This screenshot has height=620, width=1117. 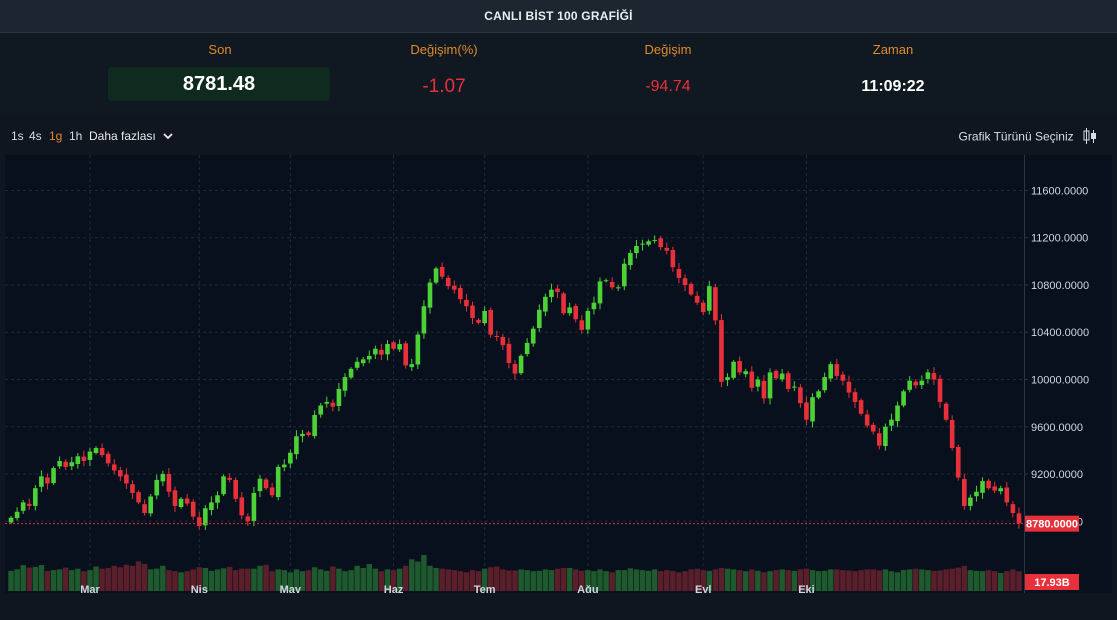 I want to click on timeframe-1h: 1h, so click(x=75, y=136).